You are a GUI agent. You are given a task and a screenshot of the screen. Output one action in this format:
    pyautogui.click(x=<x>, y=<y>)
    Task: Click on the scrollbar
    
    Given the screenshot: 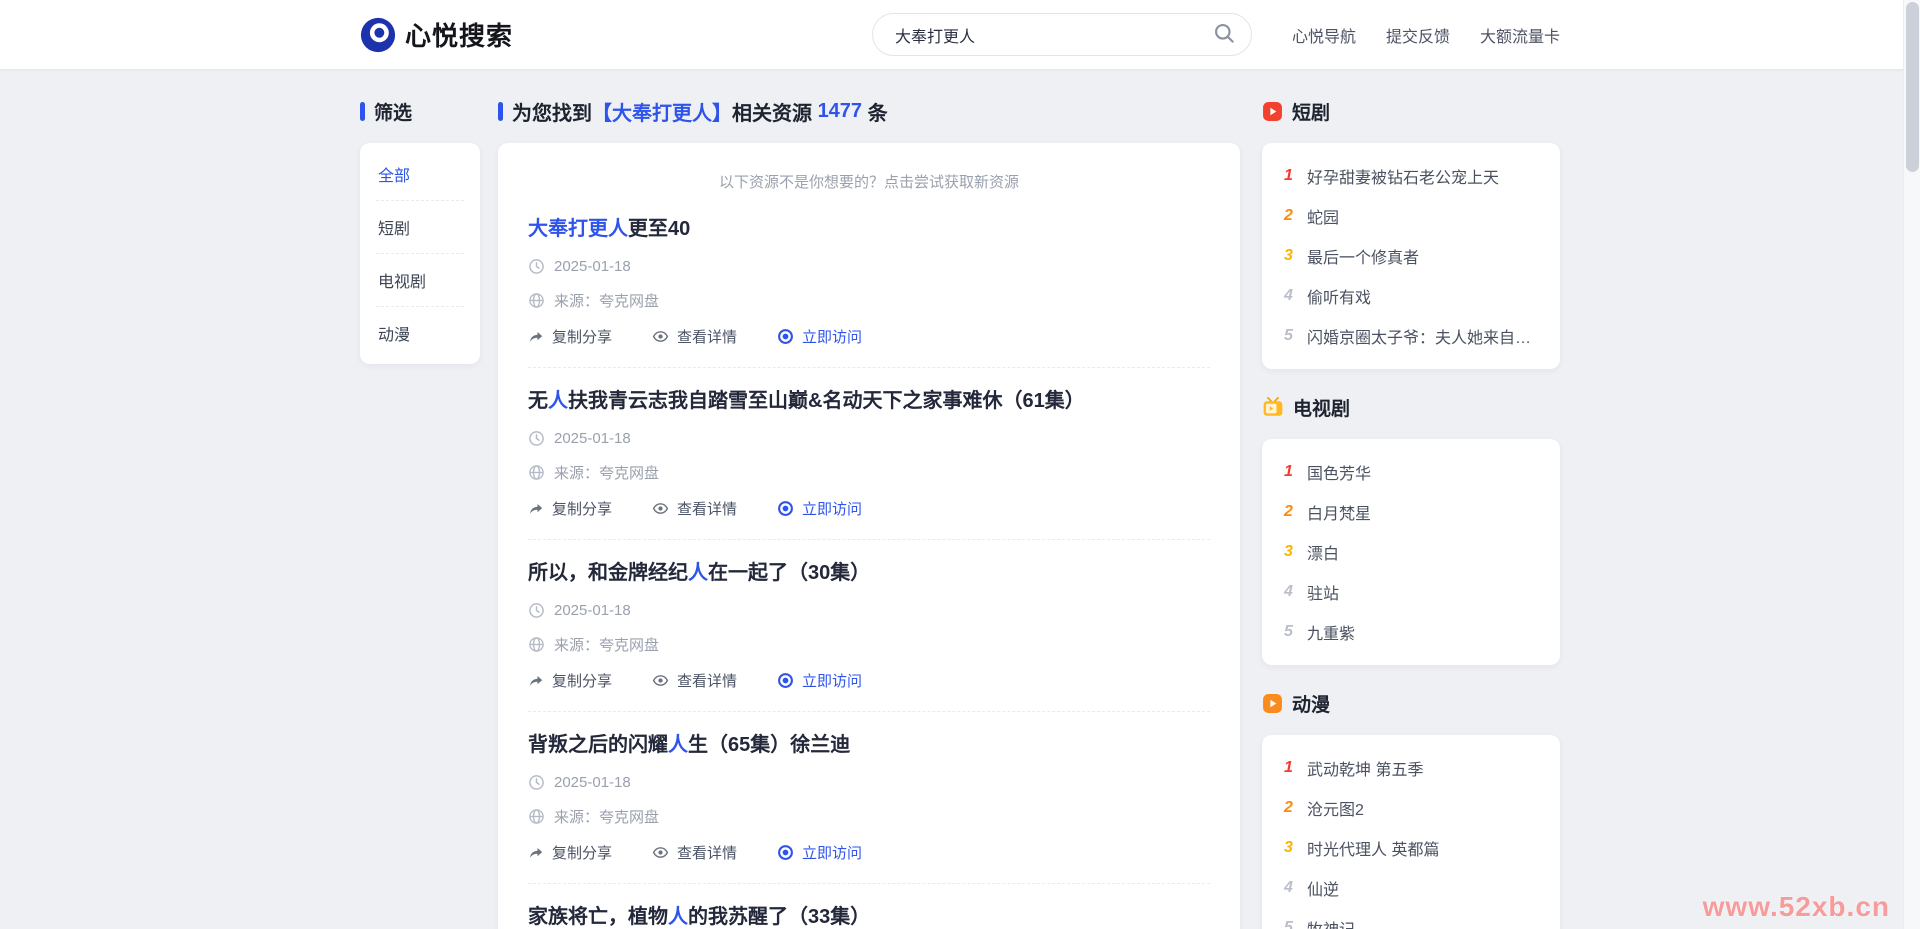 What is the action you would take?
    pyautogui.click(x=1911, y=464)
    